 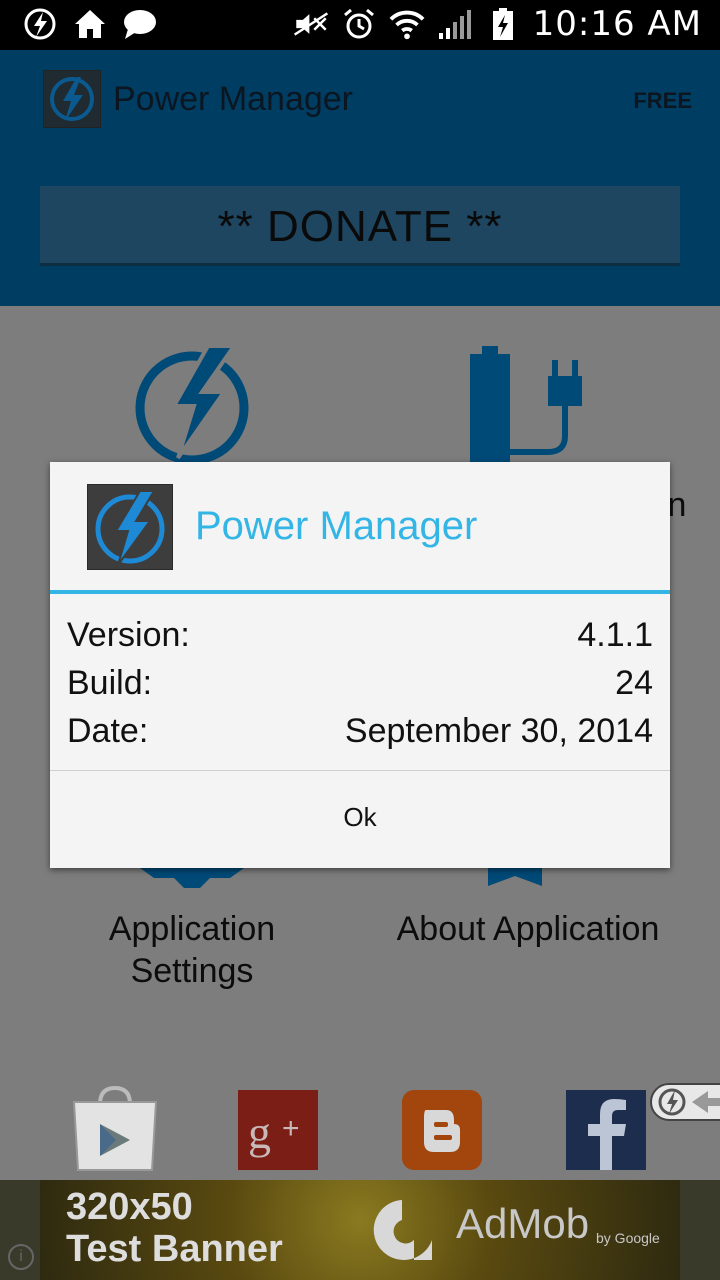 What do you see at coordinates (528, 929) in the screenshot?
I see `about-app-label: About Application` at bounding box center [528, 929].